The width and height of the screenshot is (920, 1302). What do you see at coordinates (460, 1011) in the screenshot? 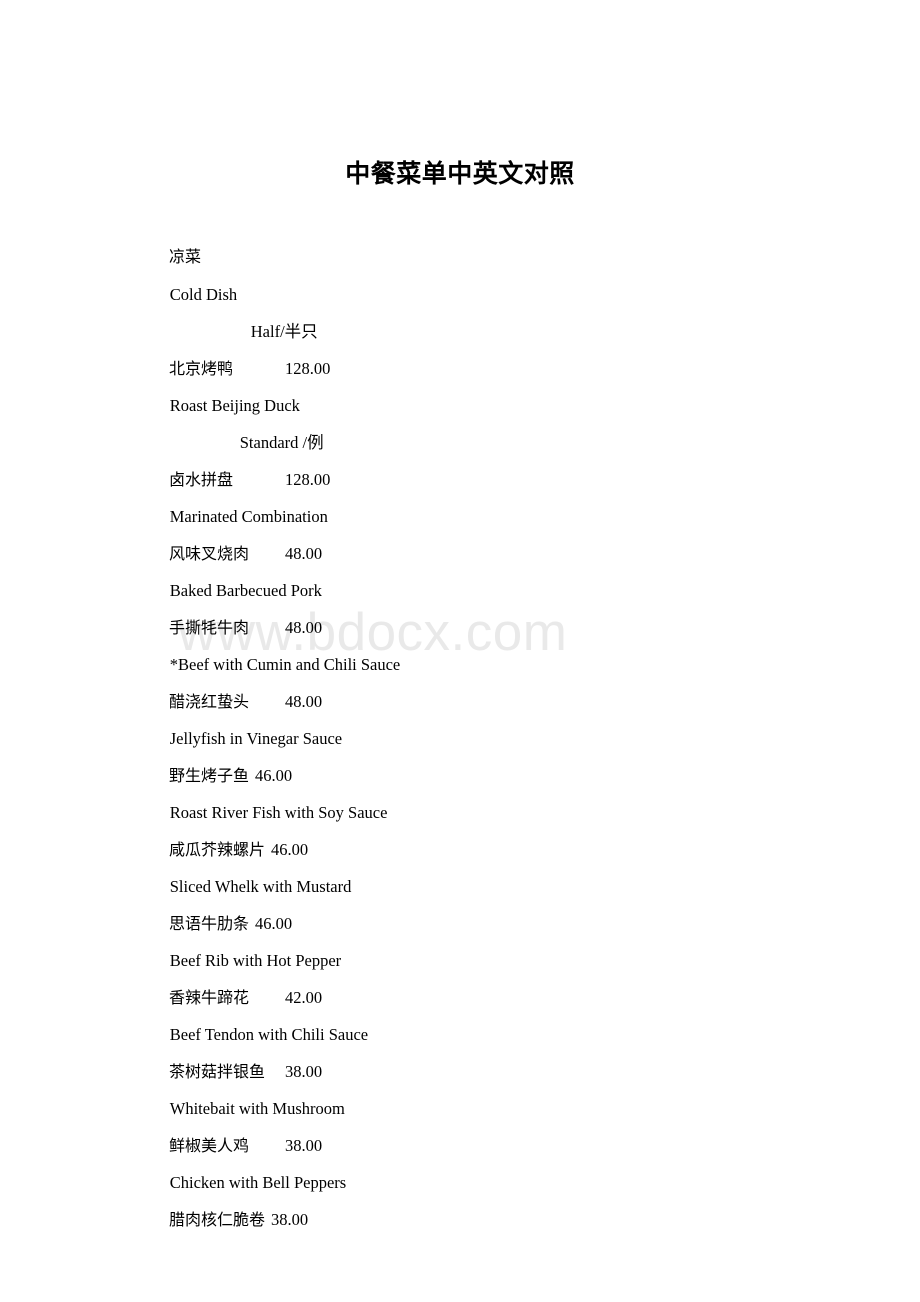
I see `menu-item-row-en: Beef Tendon with Chili Sauce` at bounding box center [460, 1011].